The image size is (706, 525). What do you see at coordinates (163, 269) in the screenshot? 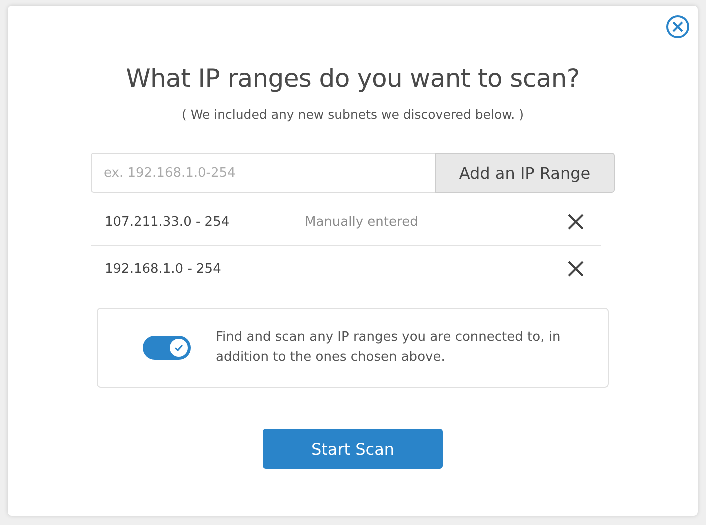
I see `ip-range: 192.168.1.0 - 254` at bounding box center [163, 269].